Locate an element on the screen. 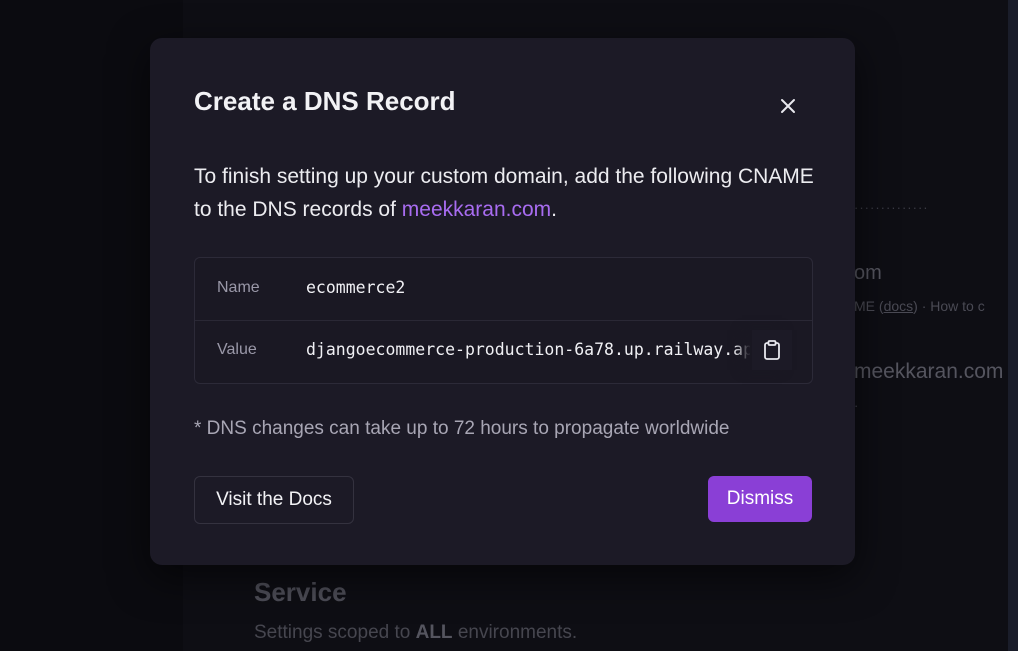  record-row-name: Name ecommerce2 is located at coordinates (503, 289).